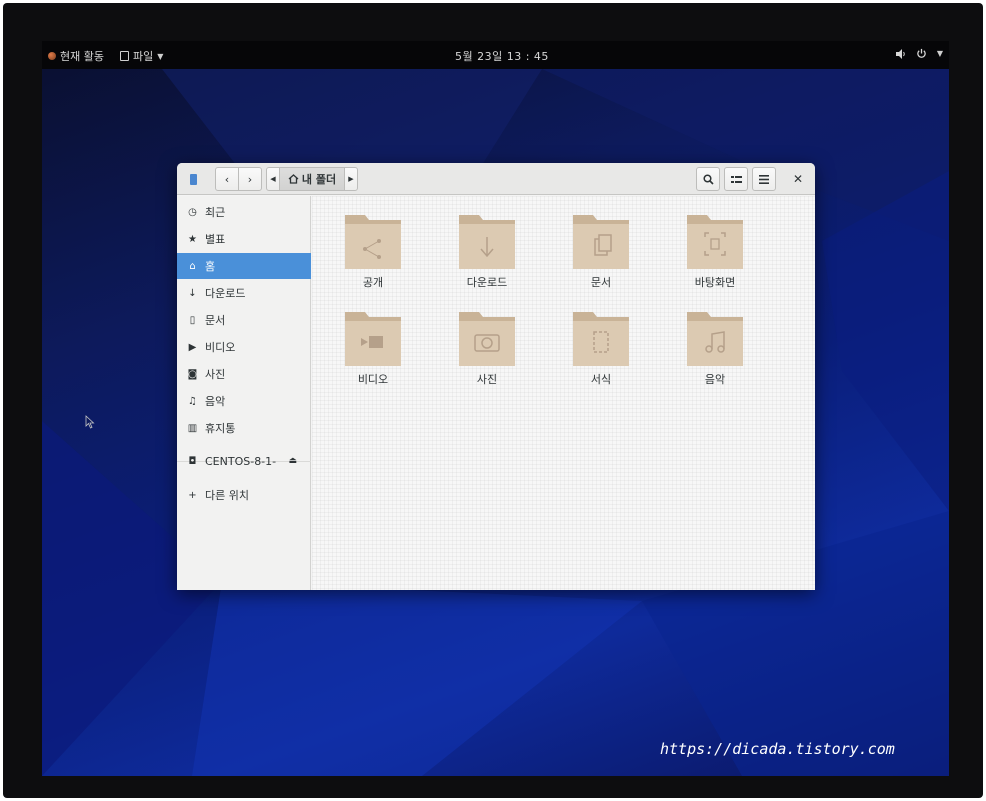 The image size is (986, 801). Describe the element at coordinates (244, 374) in the screenshot. I see `sidebar-item-pictures: ◙ 사진` at that location.